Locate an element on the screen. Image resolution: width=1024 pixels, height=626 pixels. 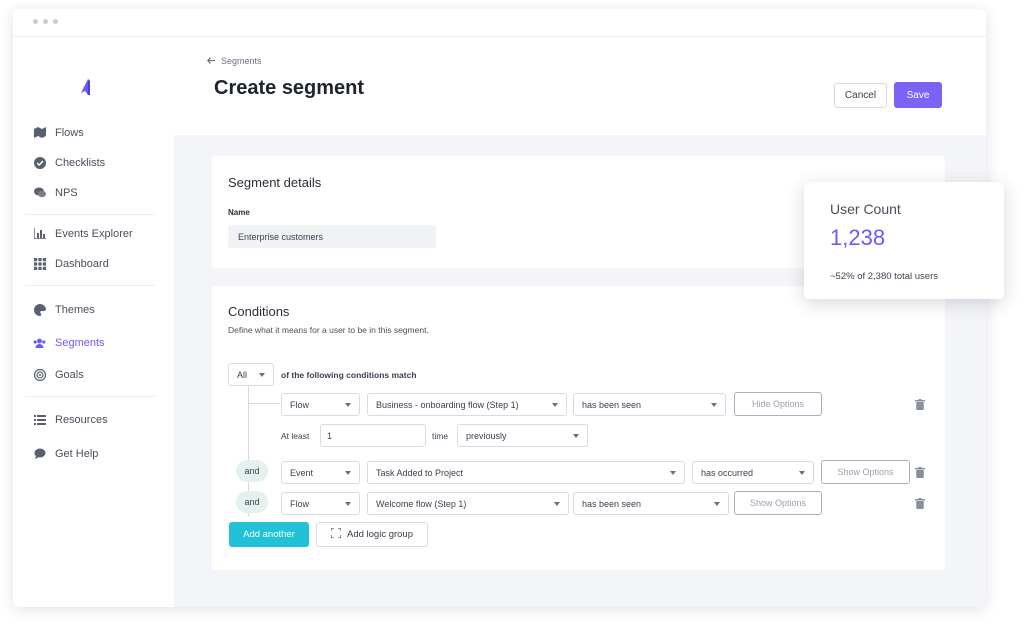
bar-chart-icon is located at coordinates (39, 233).